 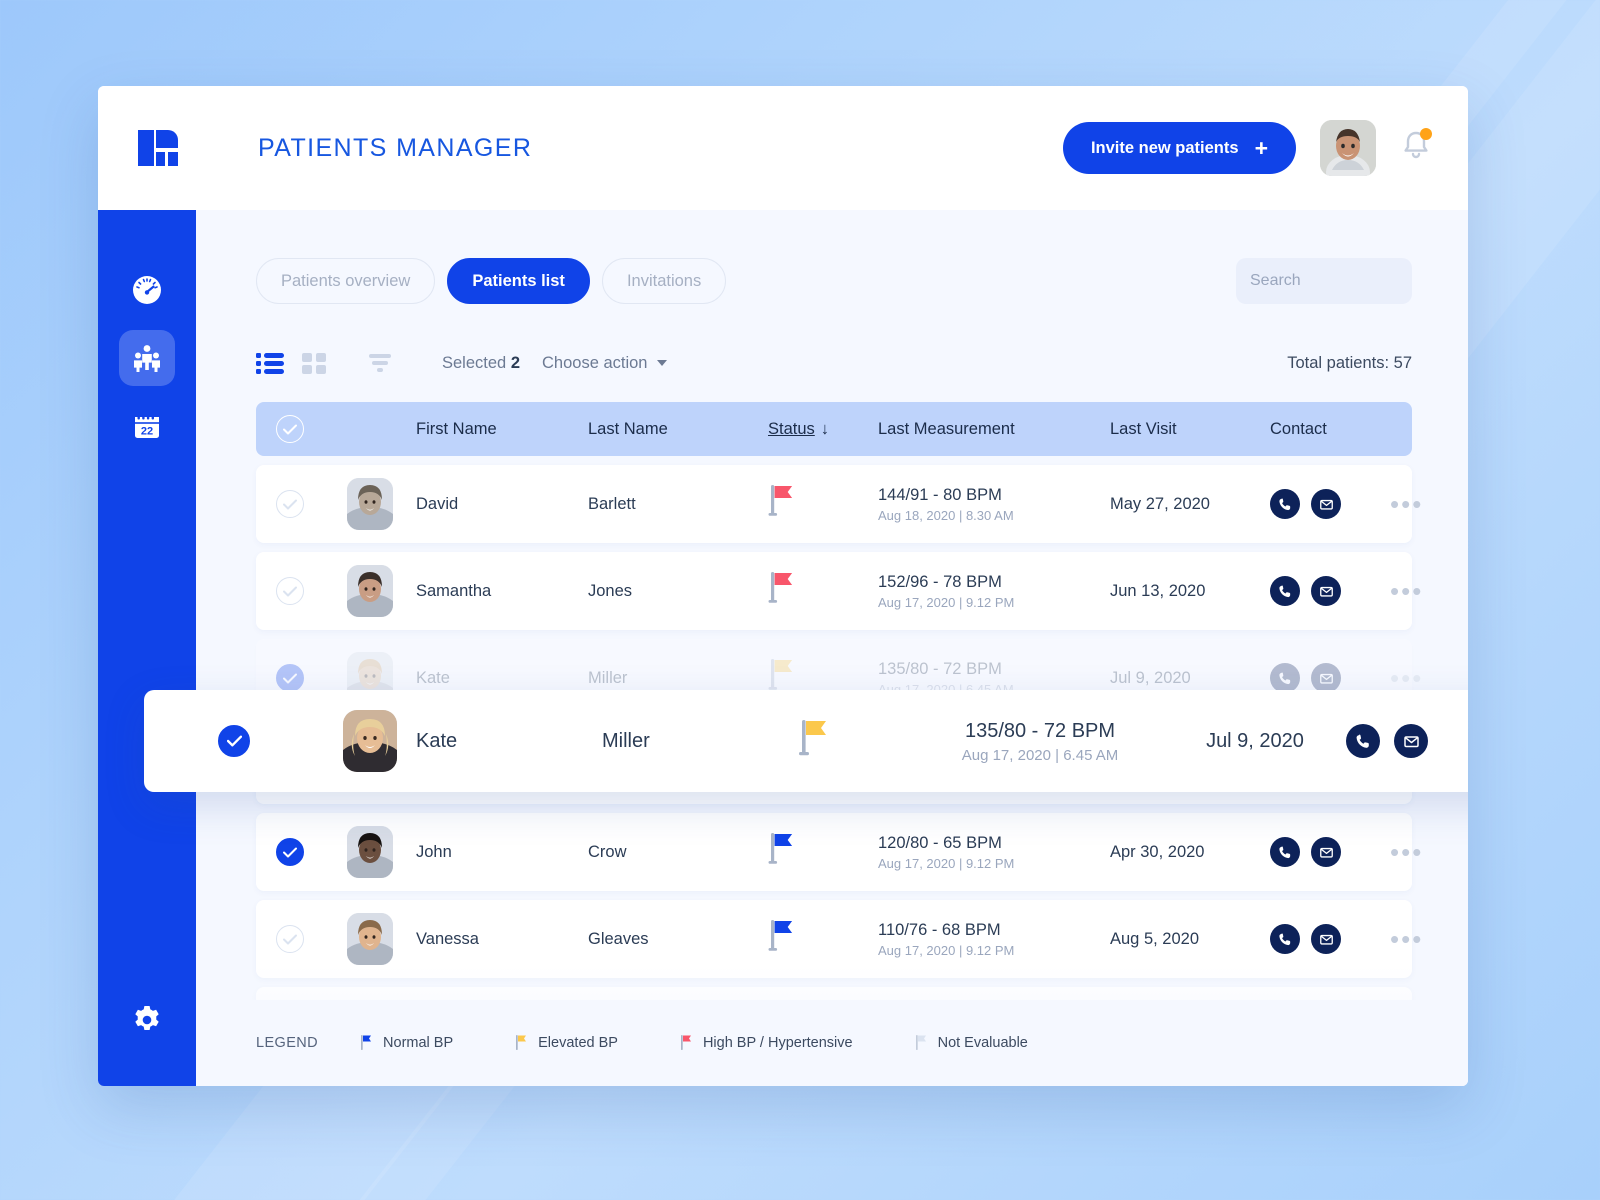 I want to click on choose-action-dropdown: Choose action, so click(x=604, y=363).